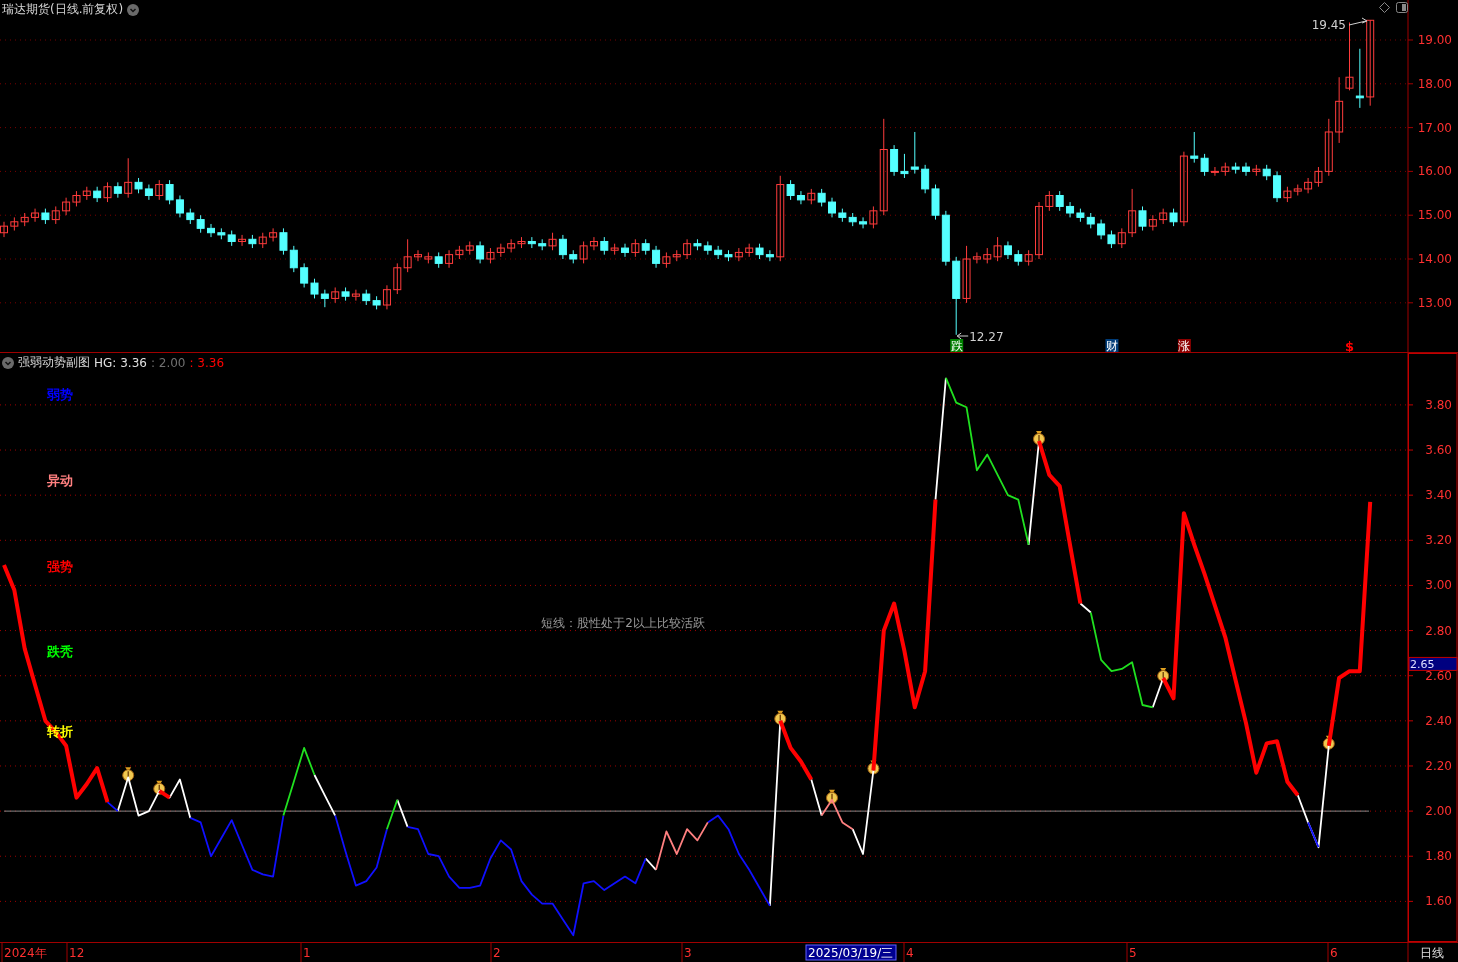 The height and width of the screenshot is (962, 1458). Describe the element at coordinates (1349, 345) in the screenshot. I see `signal-glyph: $` at that location.